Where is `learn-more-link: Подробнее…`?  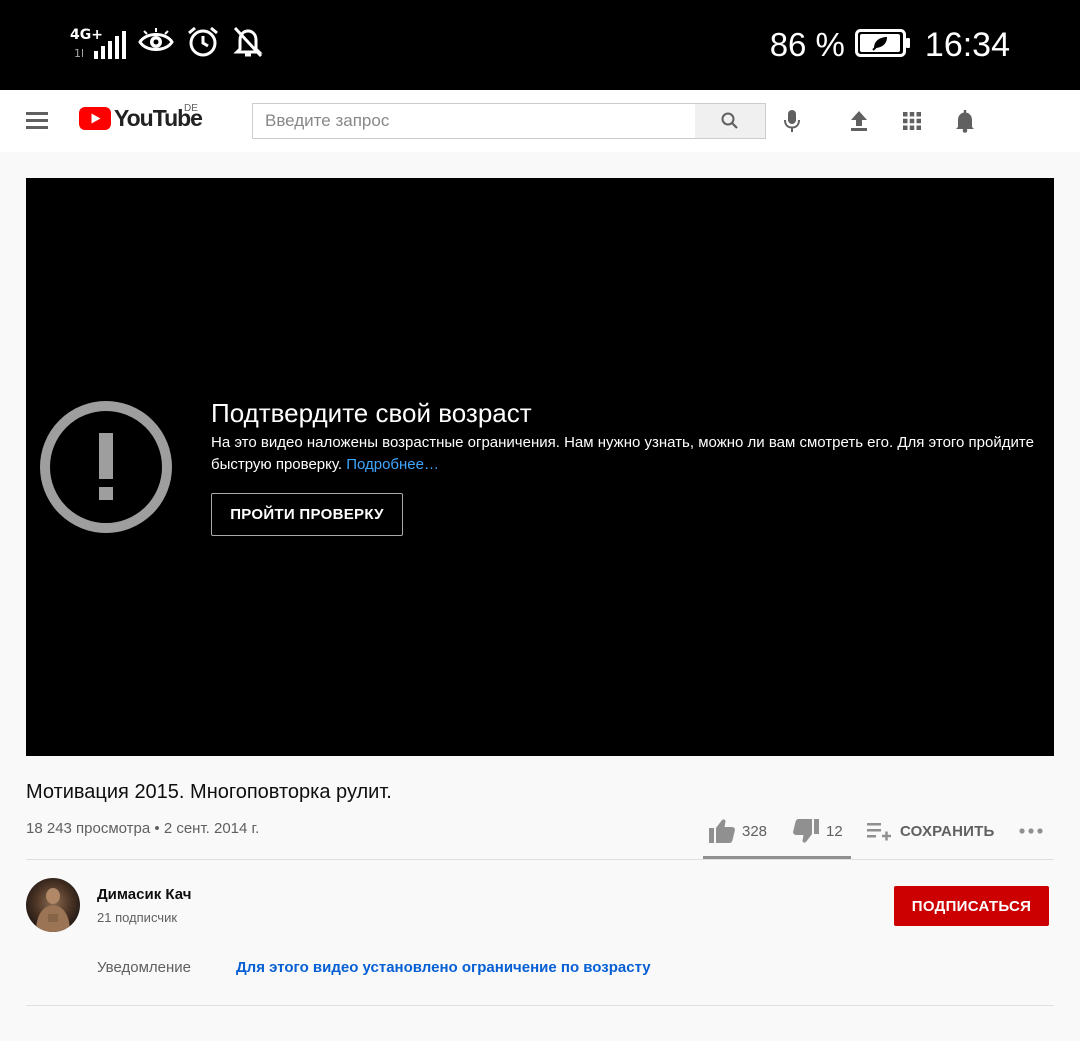 learn-more-link: Подробнее… is located at coordinates (392, 464).